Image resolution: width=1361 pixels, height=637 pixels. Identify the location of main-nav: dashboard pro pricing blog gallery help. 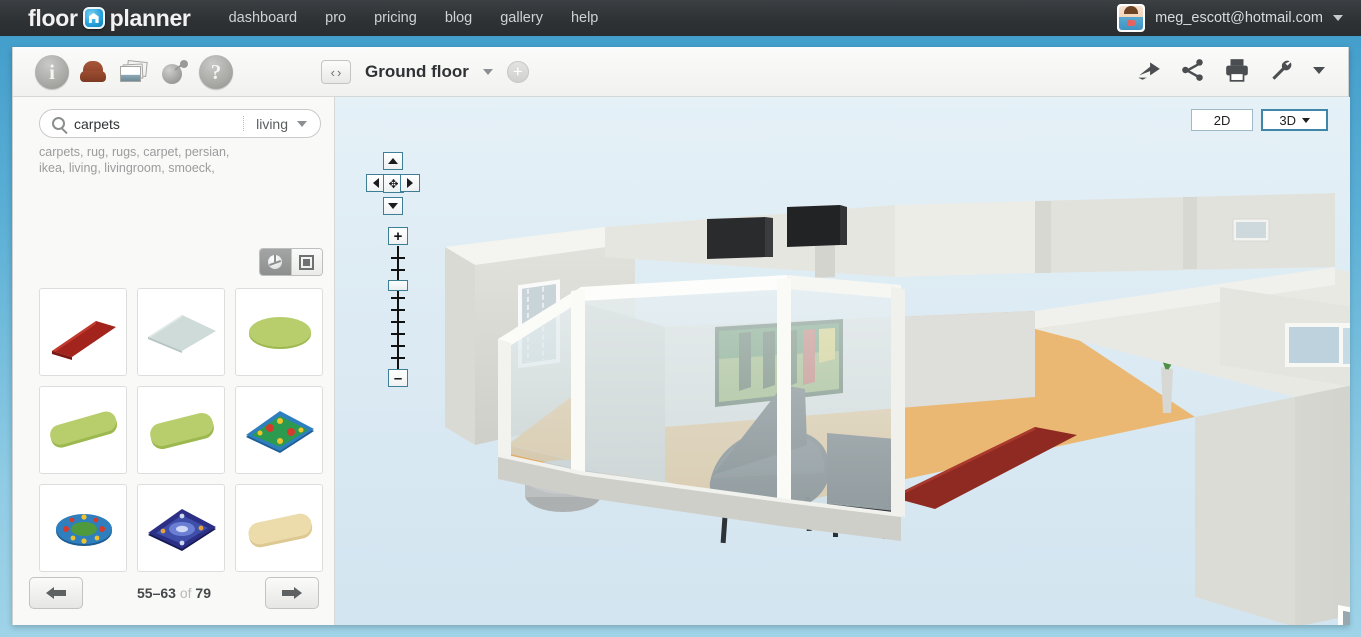
(414, 18).